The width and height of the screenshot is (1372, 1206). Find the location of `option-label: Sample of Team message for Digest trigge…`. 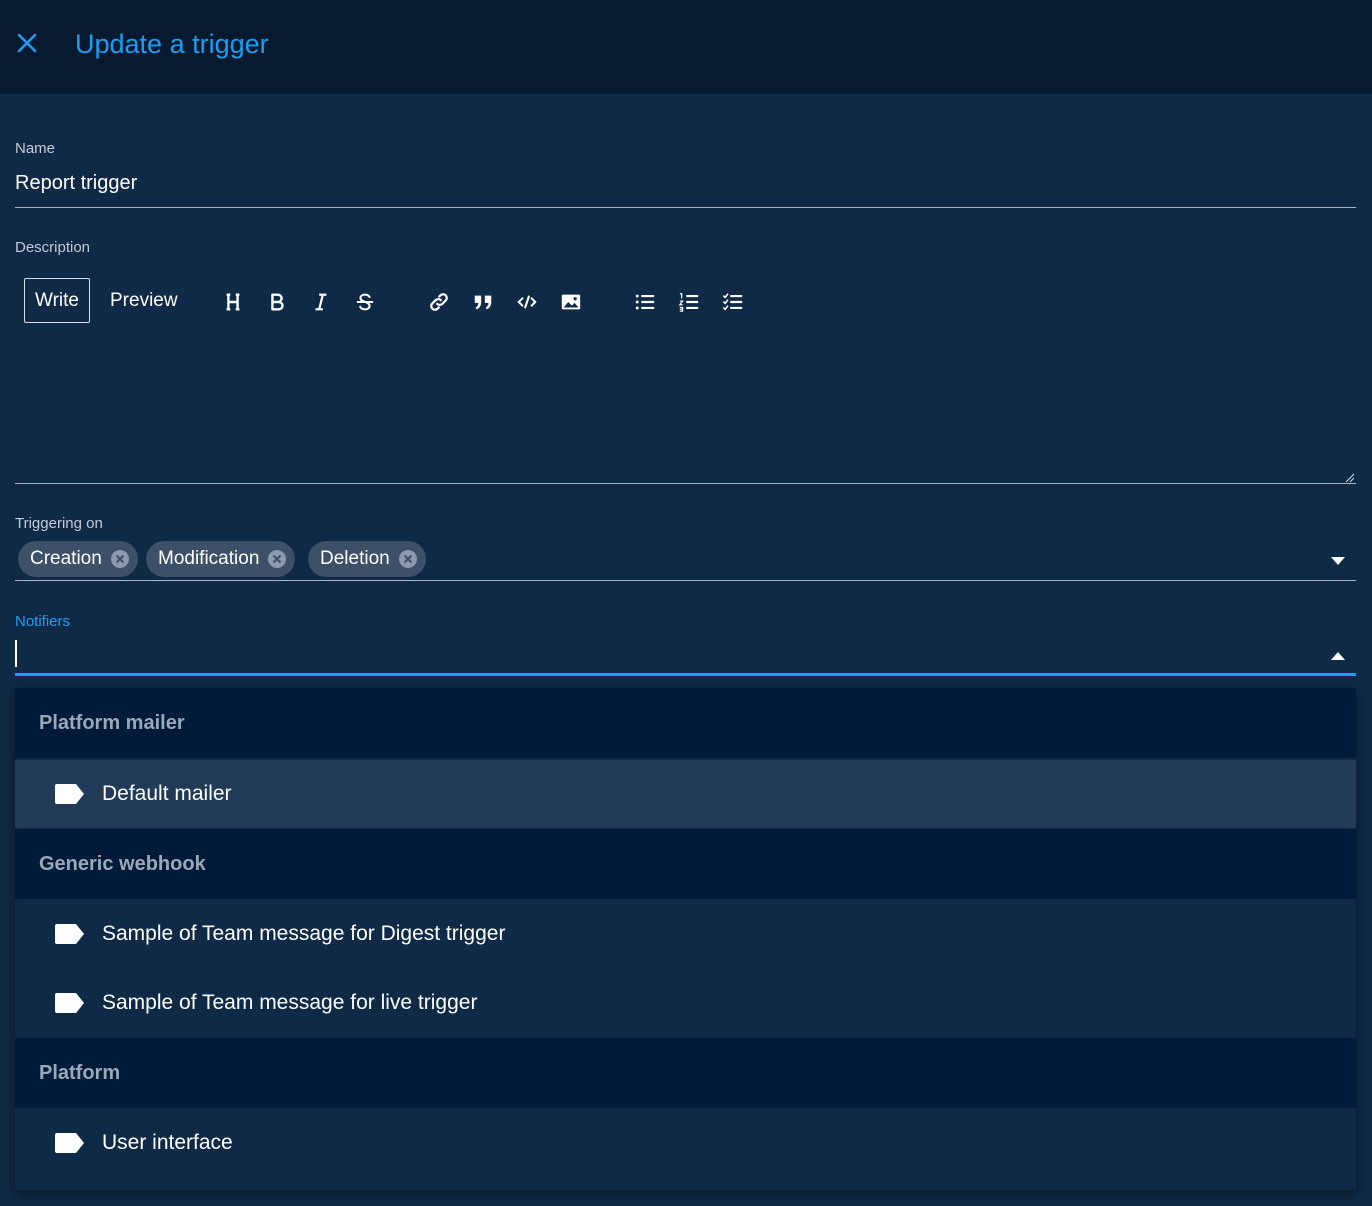

option-label: Sample of Team message for Digest trigge… is located at coordinates (304, 933).